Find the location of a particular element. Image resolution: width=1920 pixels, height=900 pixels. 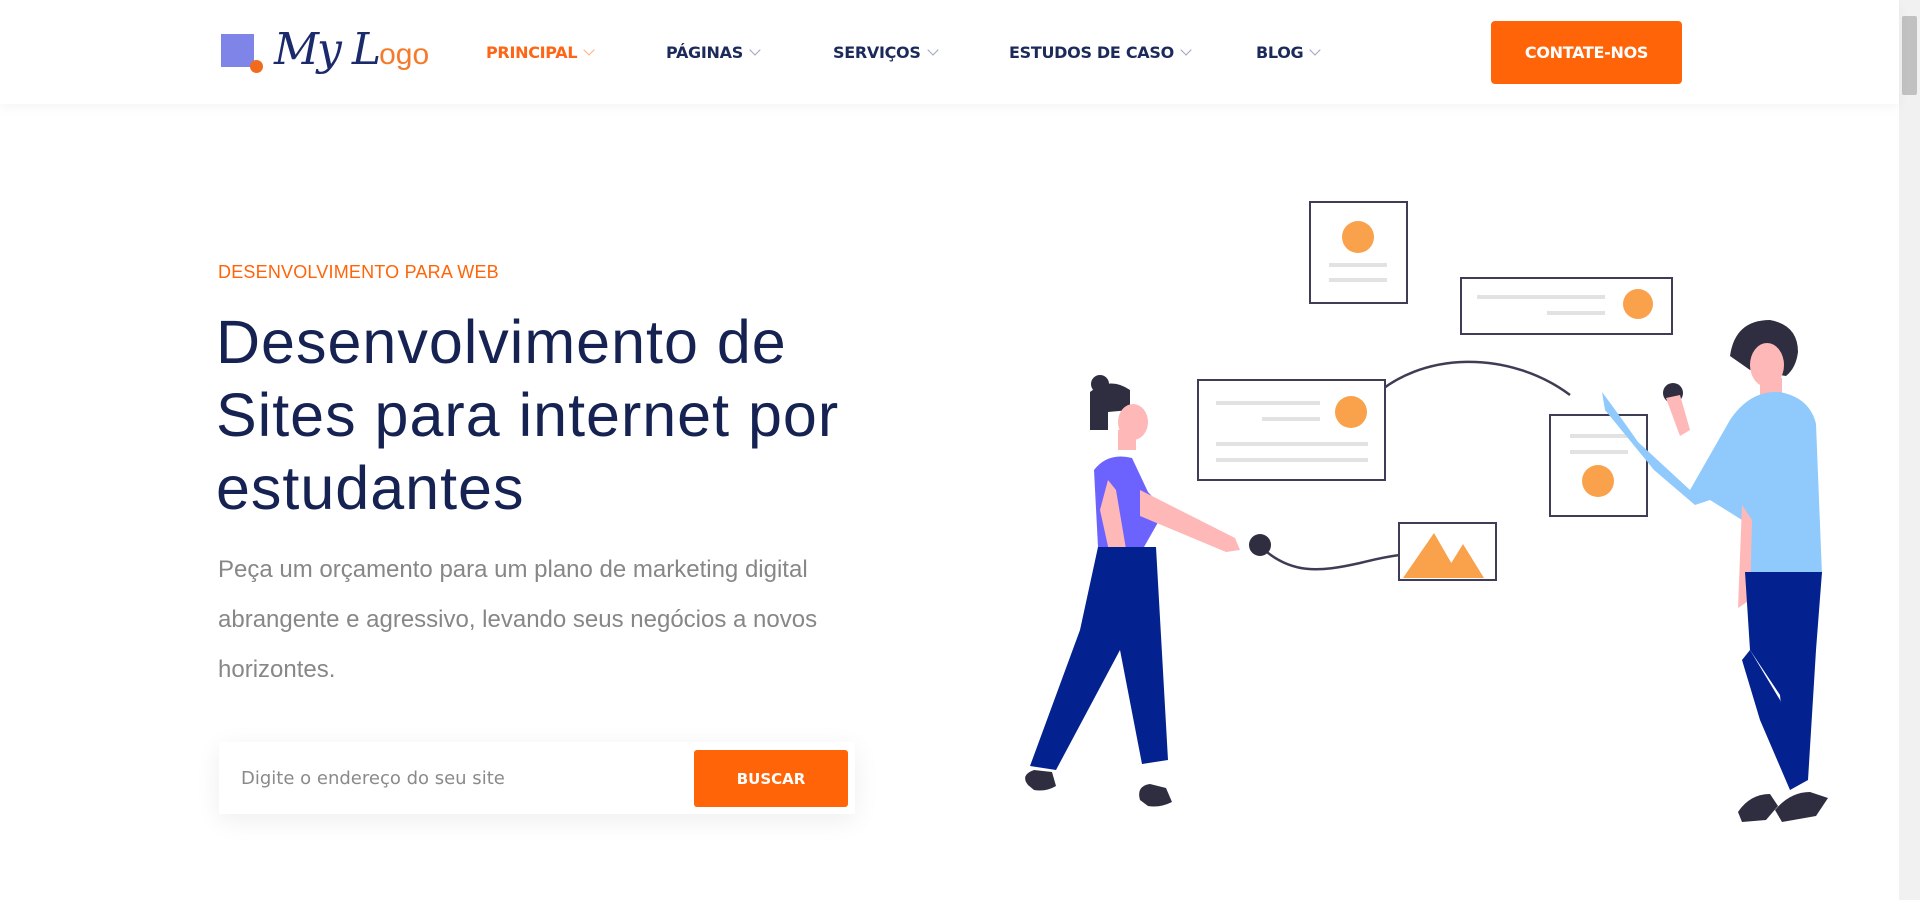

search-button: BUSCAR is located at coordinates (771, 778).